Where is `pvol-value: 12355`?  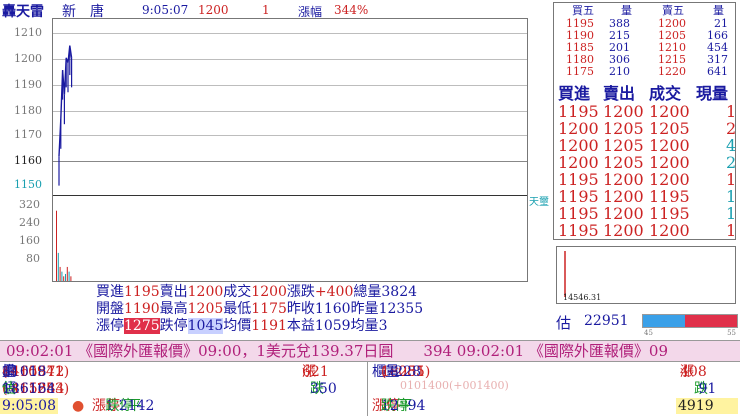
pvol-value: 12355 is located at coordinates (401, 309).